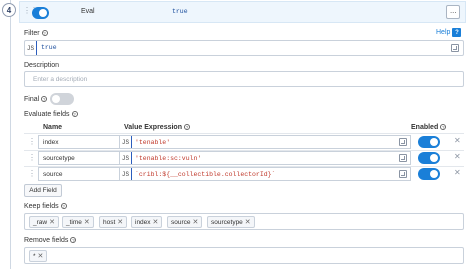 The image size is (468, 269). I want to click on remove-fields-label: Remove fields?, so click(50, 240).